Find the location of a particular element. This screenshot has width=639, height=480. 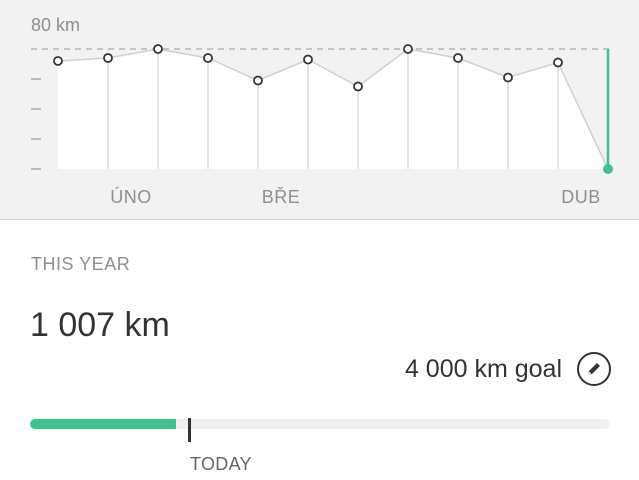

edit-goal-button is located at coordinates (594, 369).